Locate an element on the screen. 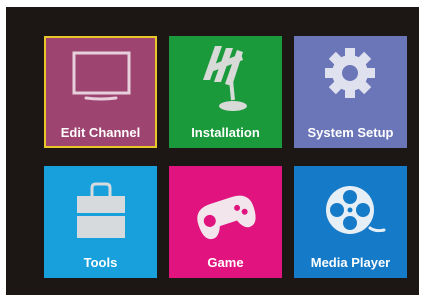 This screenshot has height=304, width=428. tile-label: Game is located at coordinates (225, 262).